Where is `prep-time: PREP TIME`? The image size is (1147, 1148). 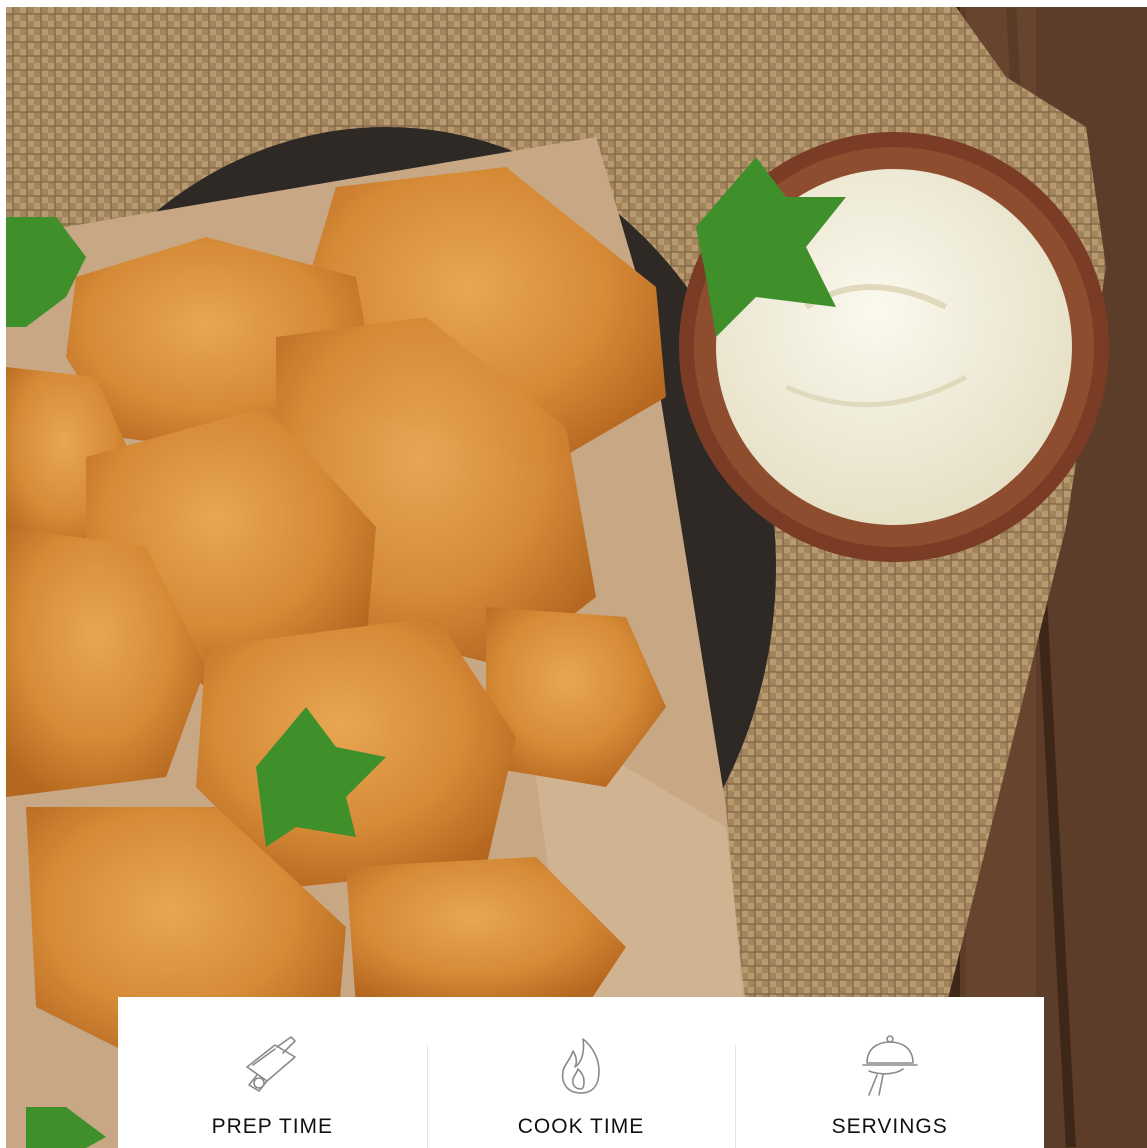 prep-time: PREP TIME is located at coordinates (272, 1072).